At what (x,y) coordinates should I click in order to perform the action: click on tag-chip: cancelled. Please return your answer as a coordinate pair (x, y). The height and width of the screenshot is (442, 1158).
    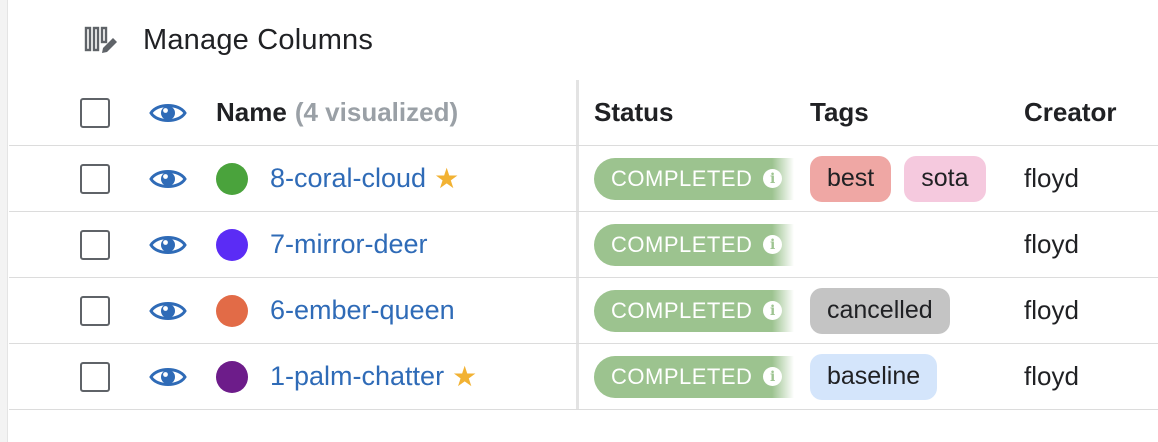
    Looking at the image, I should click on (880, 310).